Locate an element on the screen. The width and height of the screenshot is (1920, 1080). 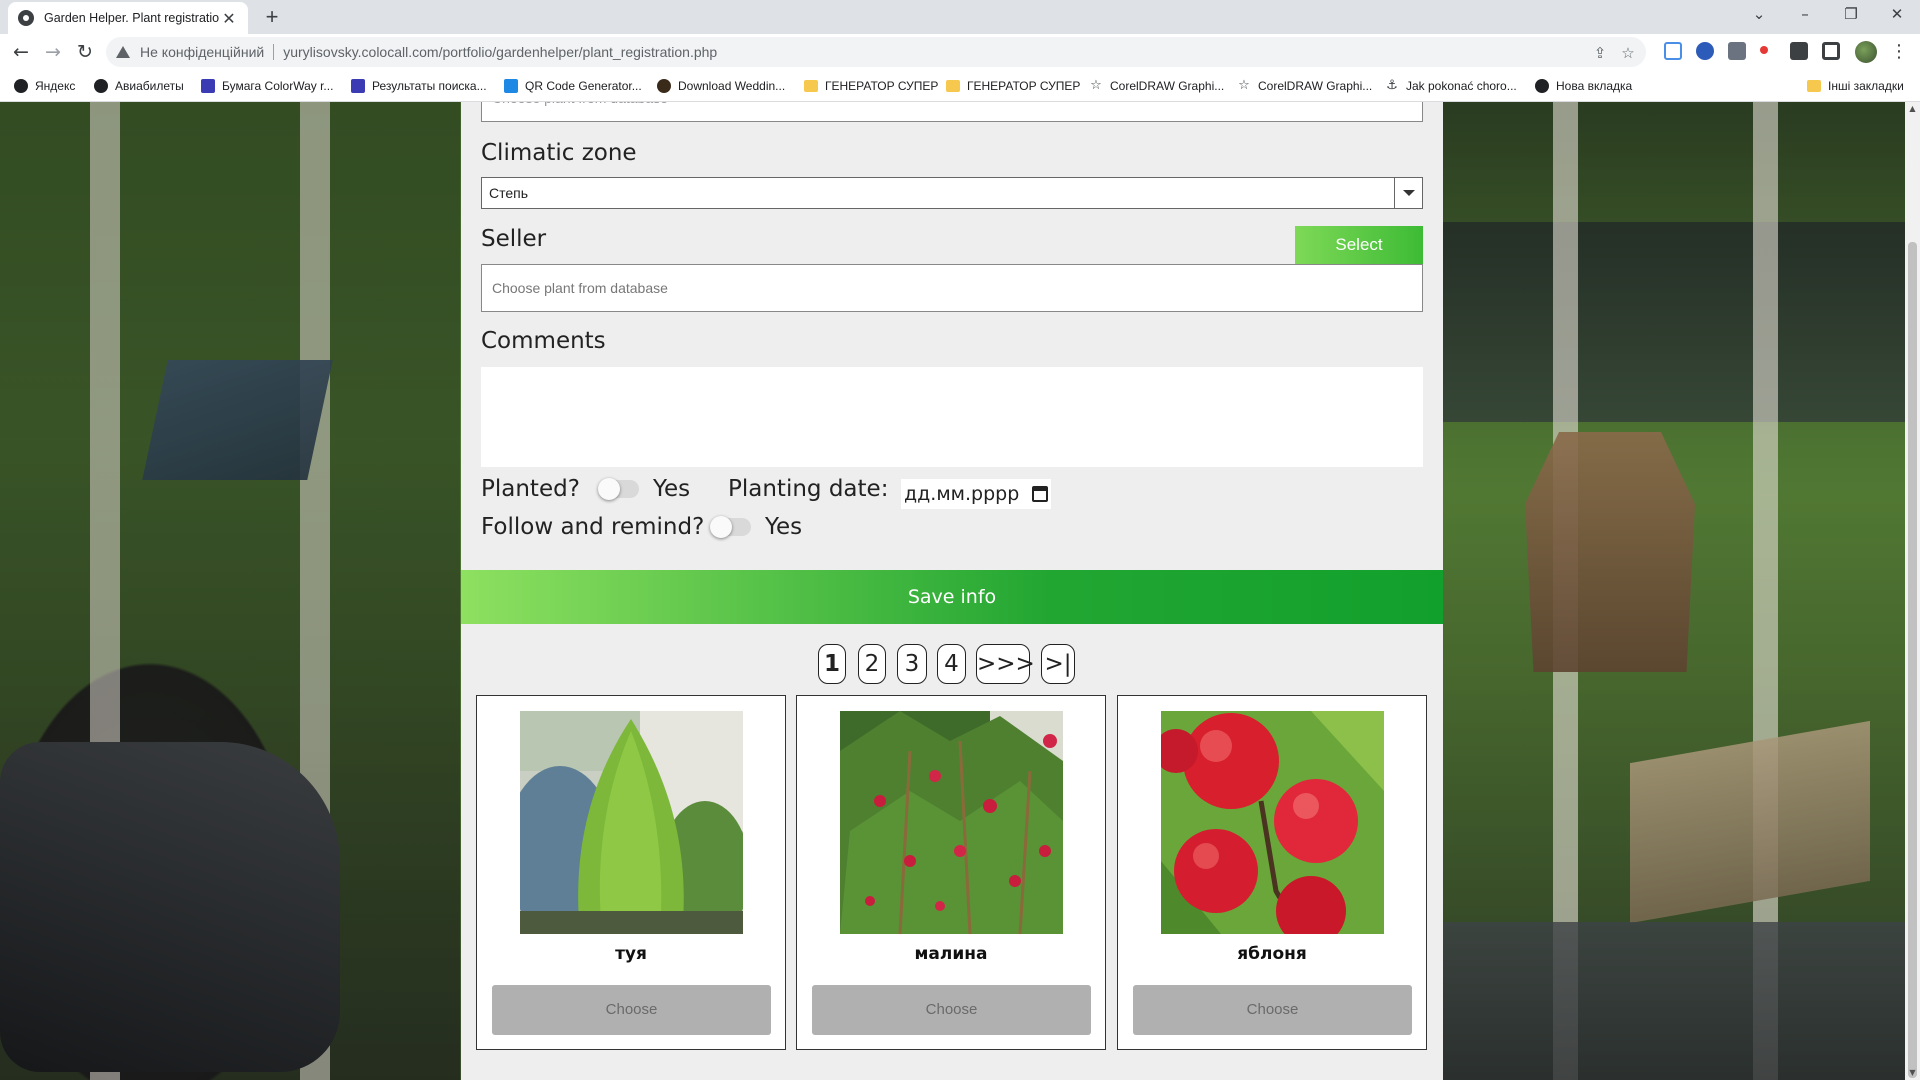
plant-field-input: Choose plant from database is located at coordinates (952, 112).